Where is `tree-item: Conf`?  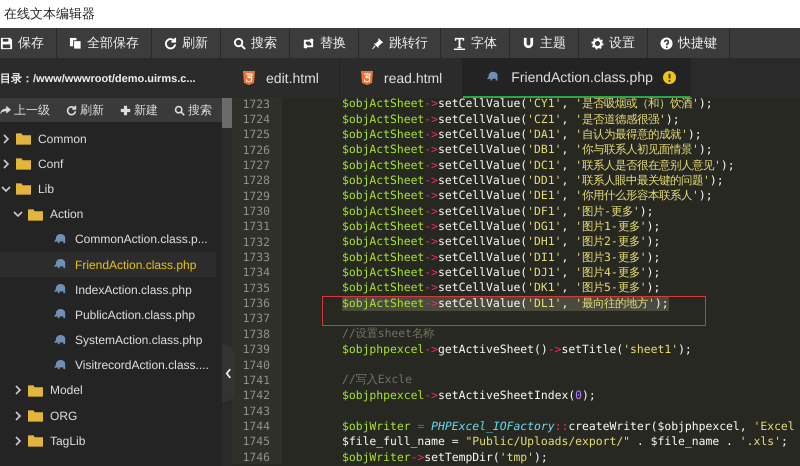 tree-item: Conf is located at coordinates (111, 163).